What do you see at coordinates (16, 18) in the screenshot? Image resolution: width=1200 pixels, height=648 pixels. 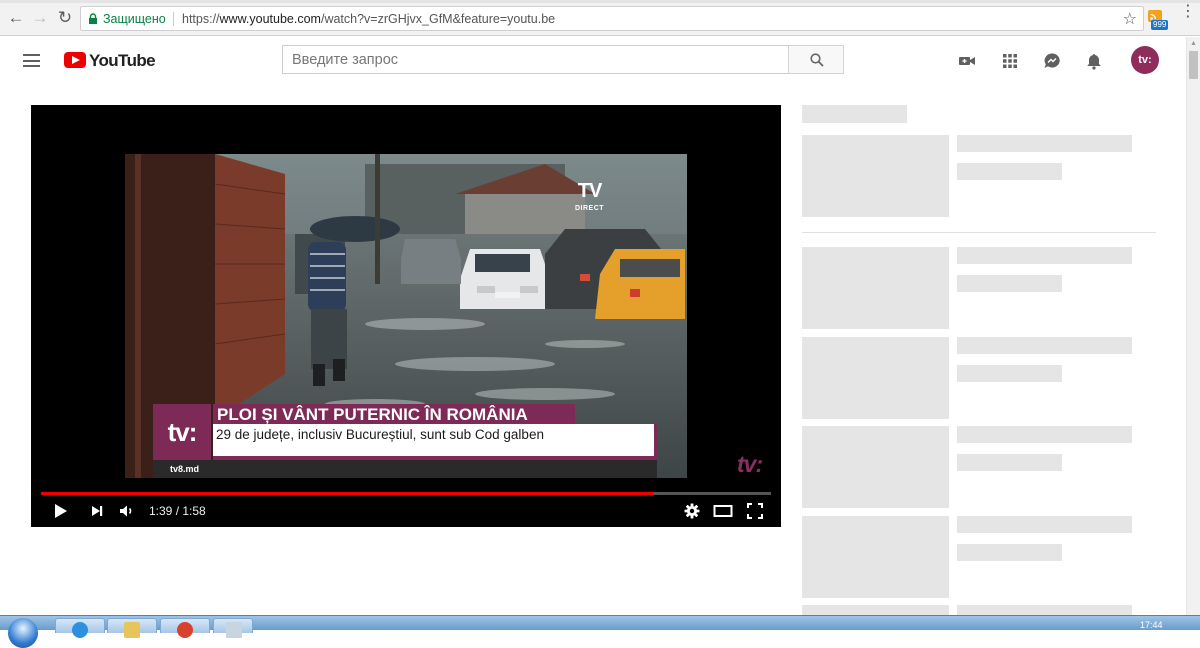 I see `back-arrow-icon: ←` at bounding box center [16, 18].